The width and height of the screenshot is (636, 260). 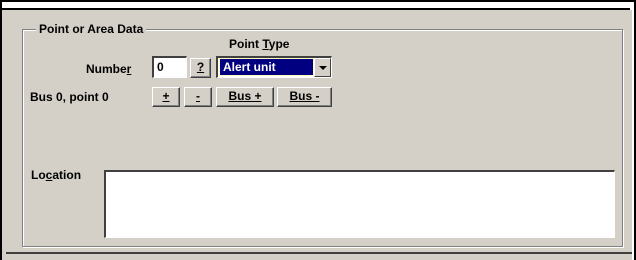 I want to click on point-type-select: Alert unit, so click(x=274, y=67).